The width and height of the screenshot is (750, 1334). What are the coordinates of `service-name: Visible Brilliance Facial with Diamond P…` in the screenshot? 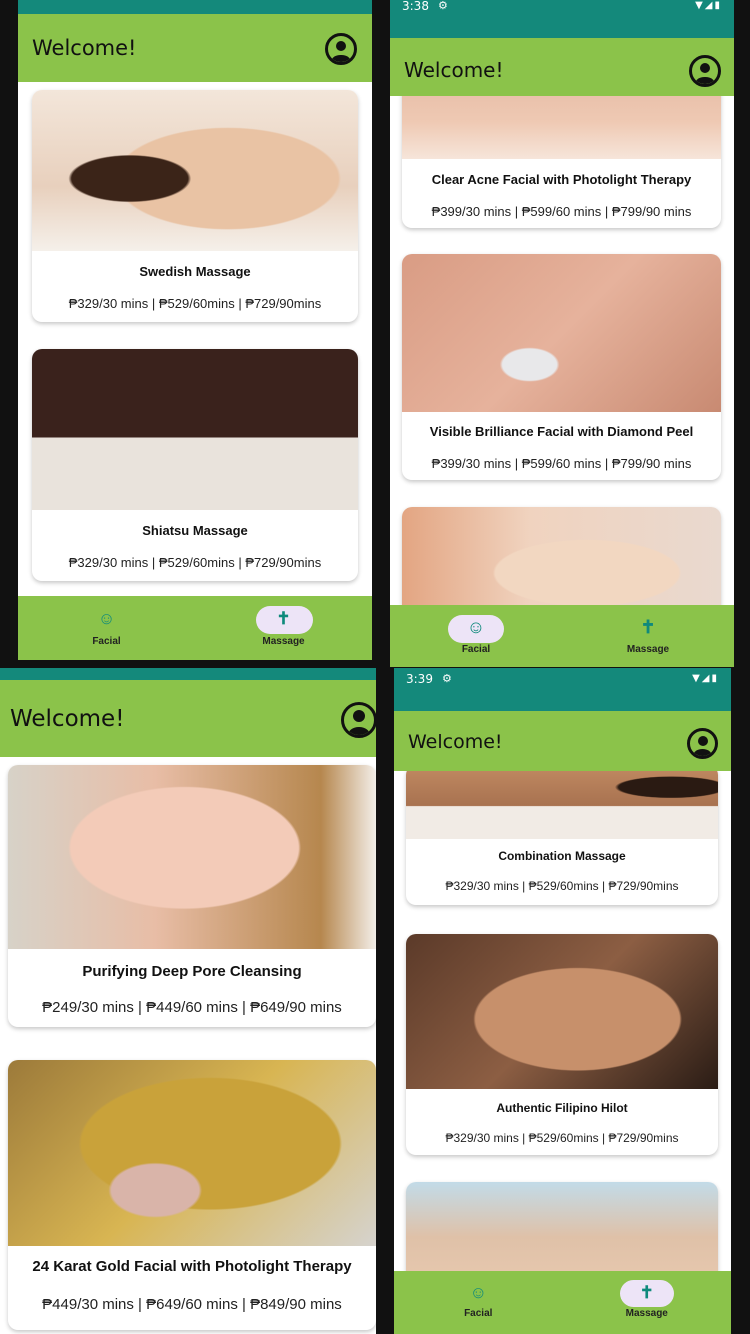 It's located at (561, 431).